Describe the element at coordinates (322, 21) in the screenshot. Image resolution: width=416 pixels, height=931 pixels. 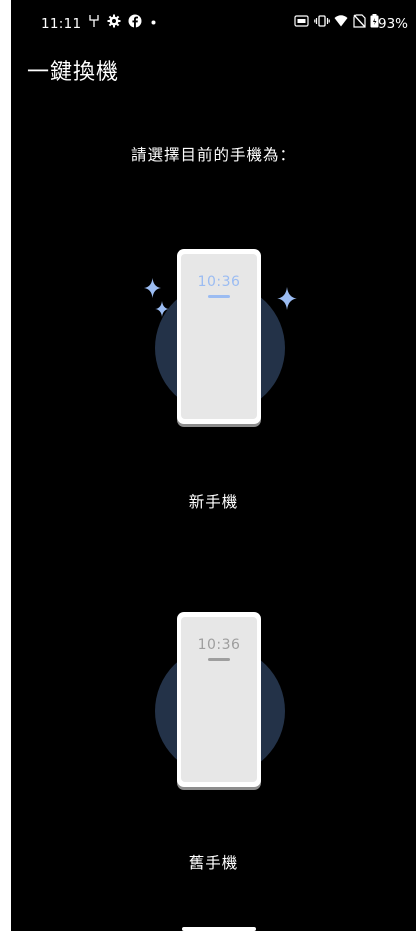
I see `vibrate-icon` at that location.